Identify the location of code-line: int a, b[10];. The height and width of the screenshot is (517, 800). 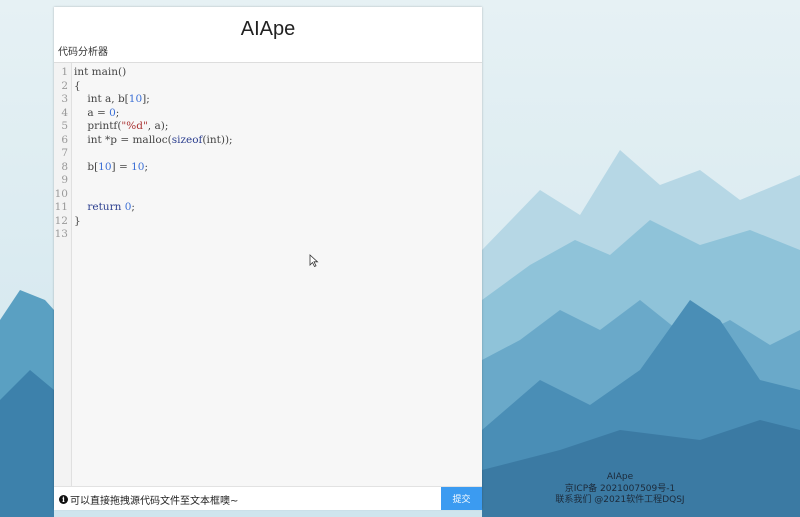
(153, 100).